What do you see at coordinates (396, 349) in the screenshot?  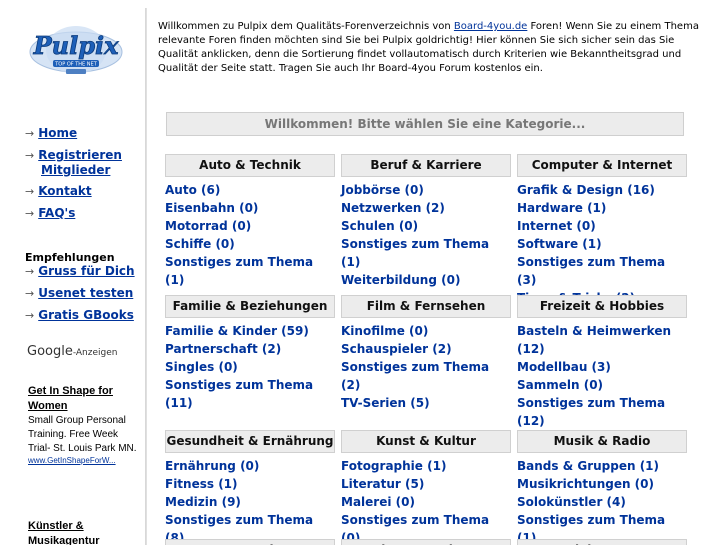 I see `subcategory-link: Schauspieler (2)` at bounding box center [396, 349].